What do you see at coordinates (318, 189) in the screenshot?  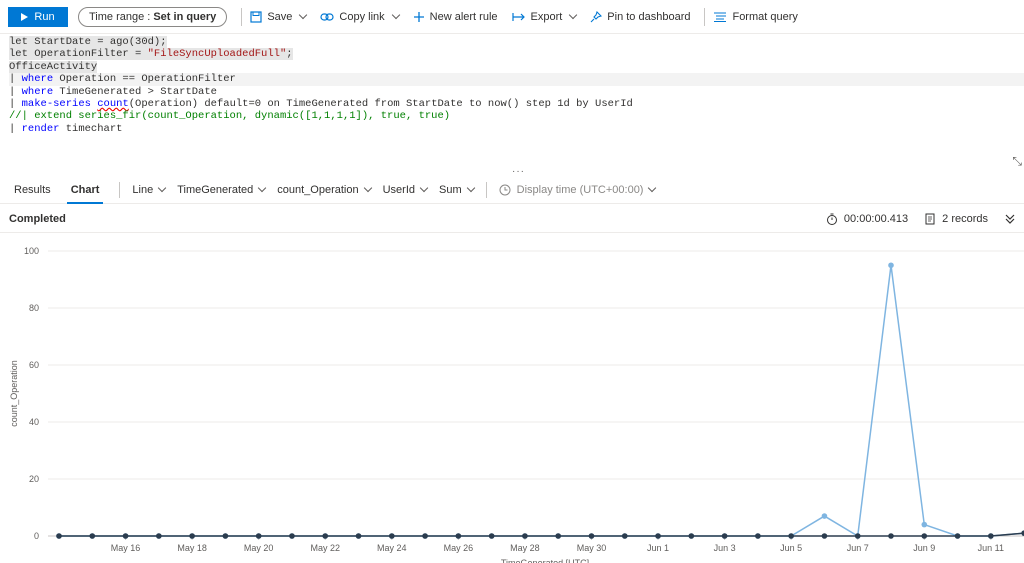 I see `y-axis-value: count_Operation` at bounding box center [318, 189].